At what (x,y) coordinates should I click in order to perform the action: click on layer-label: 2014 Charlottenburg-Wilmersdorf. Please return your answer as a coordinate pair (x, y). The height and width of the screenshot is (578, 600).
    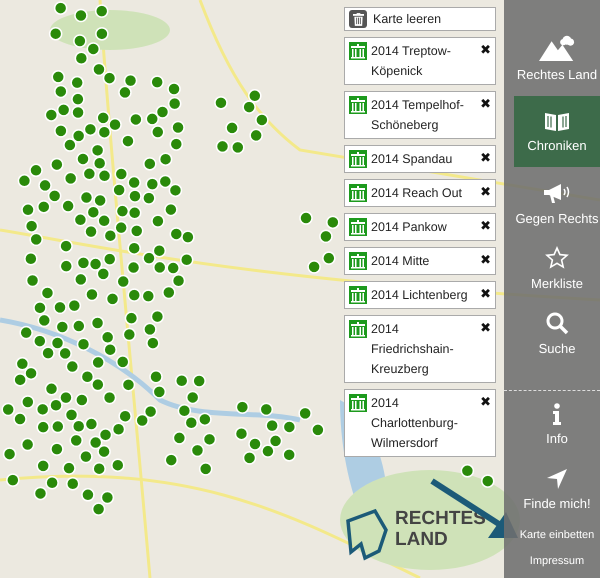
    Looking at the image, I should click on (415, 423).